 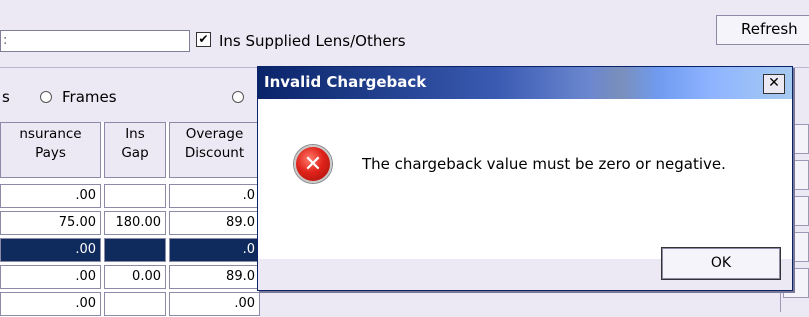 I want to click on second-radio, so click(x=238, y=97).